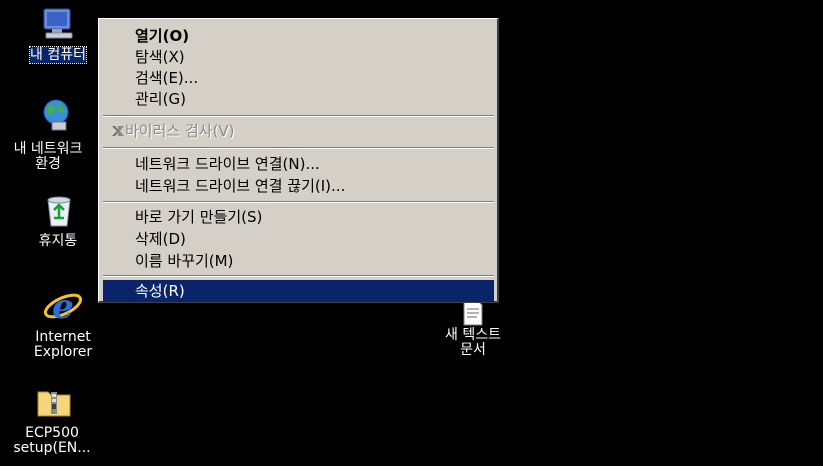  Describe the element at coordinates (298, 36) in the screenshot. I see `menu-item-open: 열기(O)` at that location.